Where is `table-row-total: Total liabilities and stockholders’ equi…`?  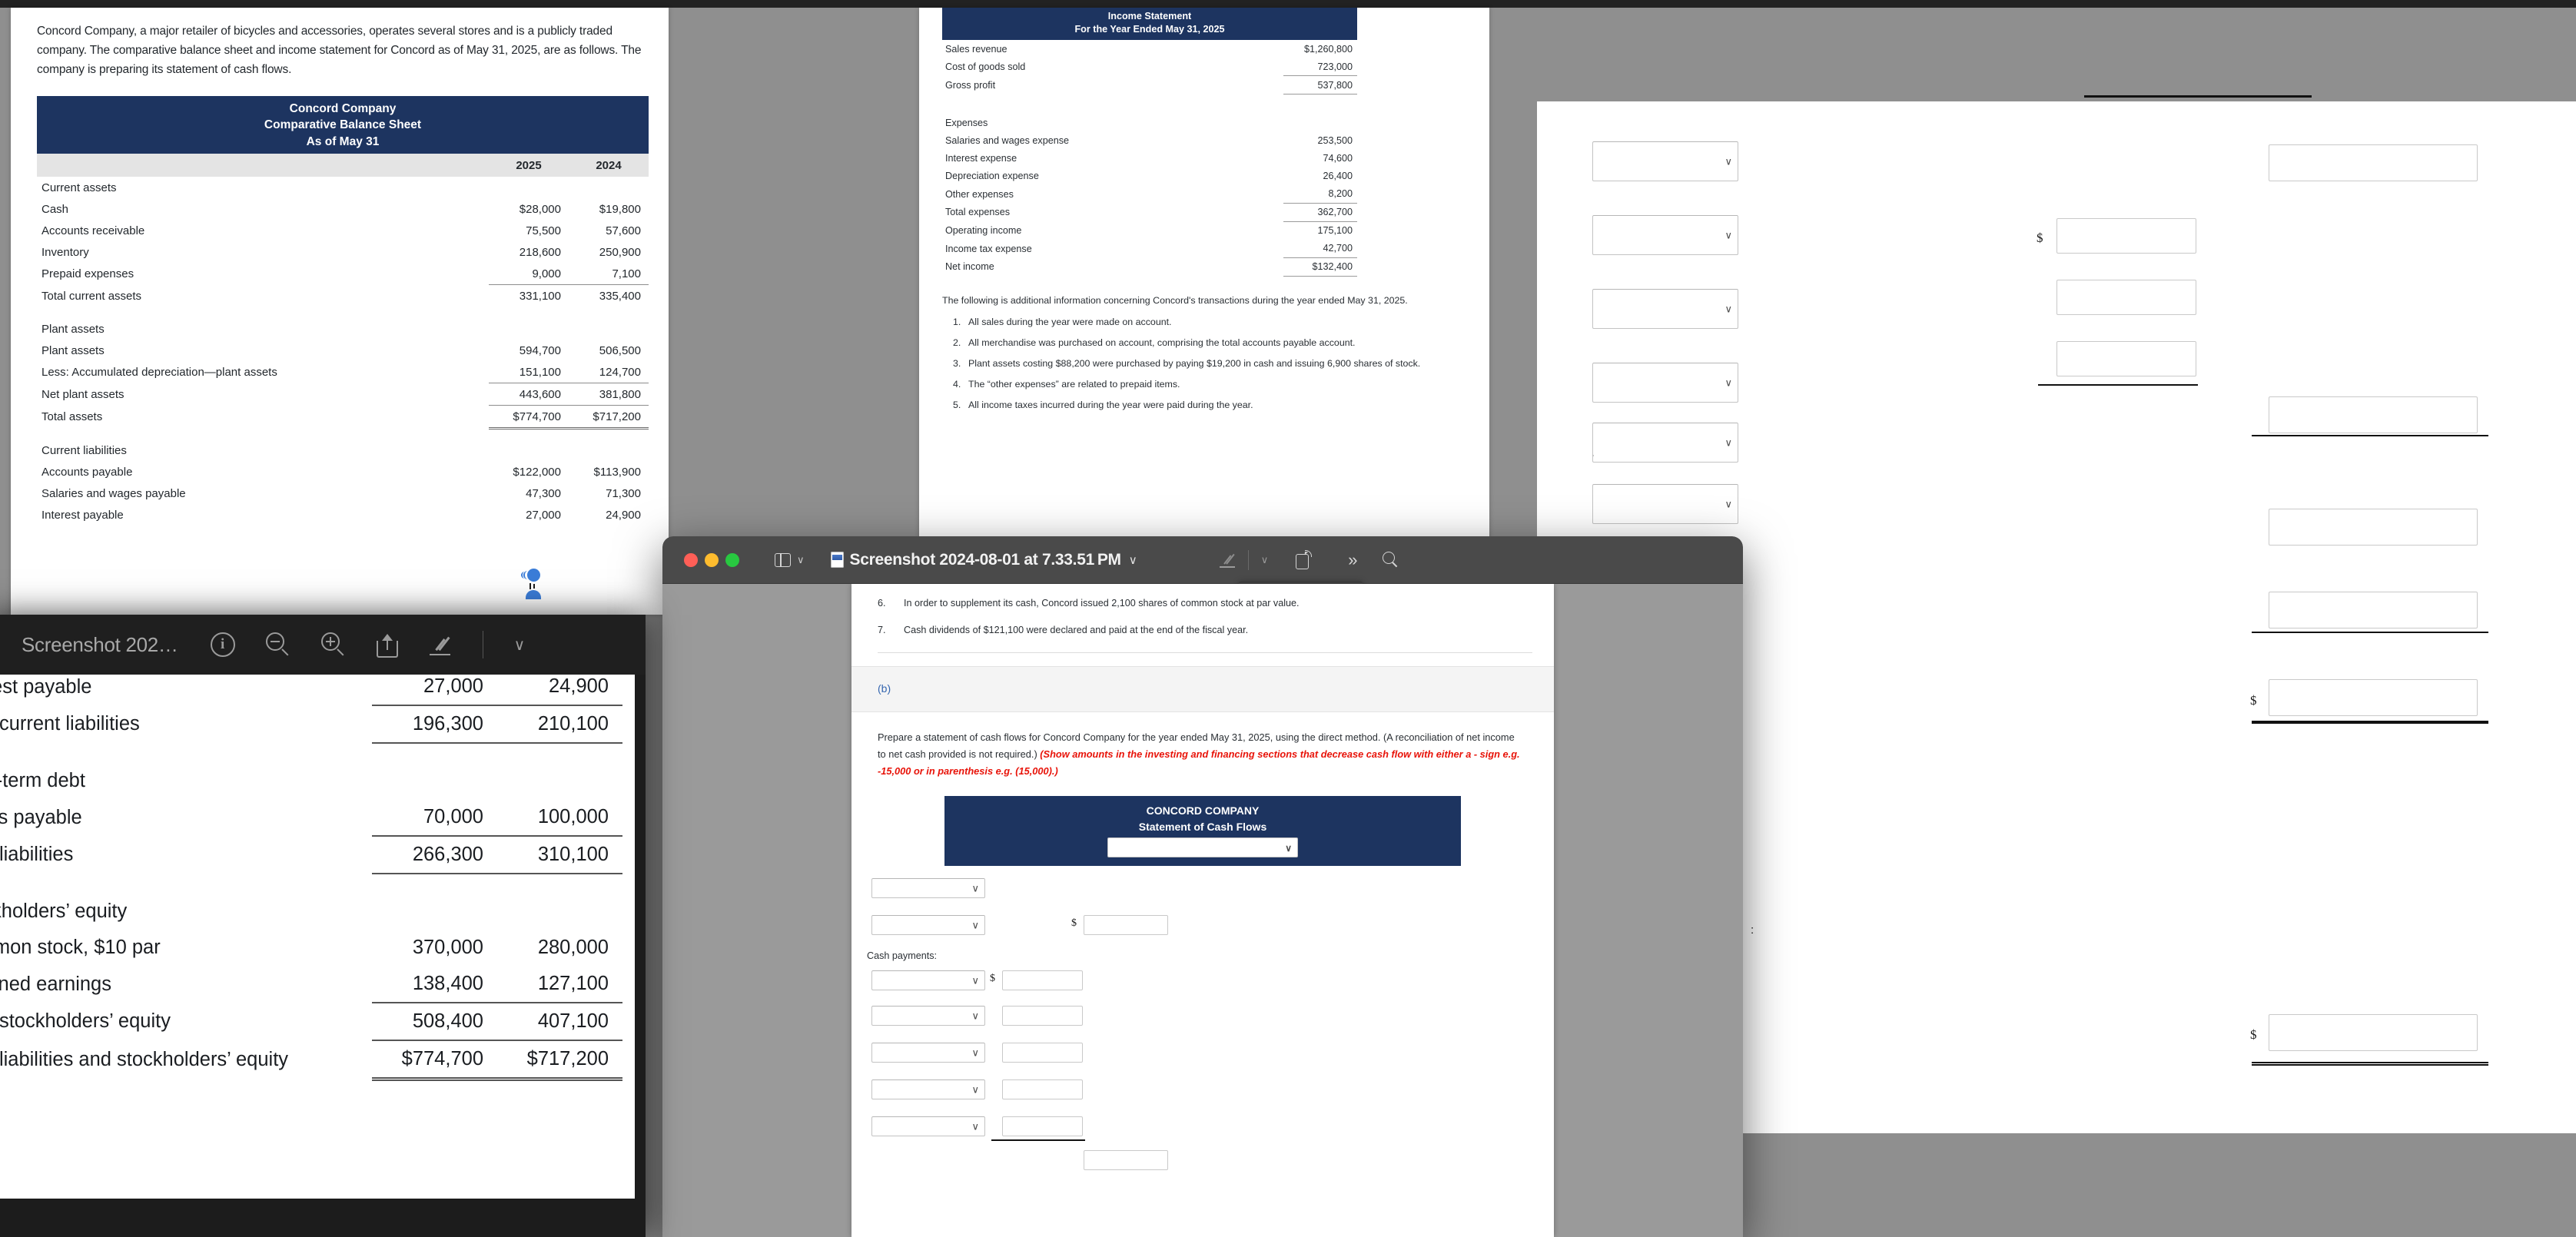
table-row-total: Total liabilities and stockholders’ equi… is located at coordinates (311, 1060).